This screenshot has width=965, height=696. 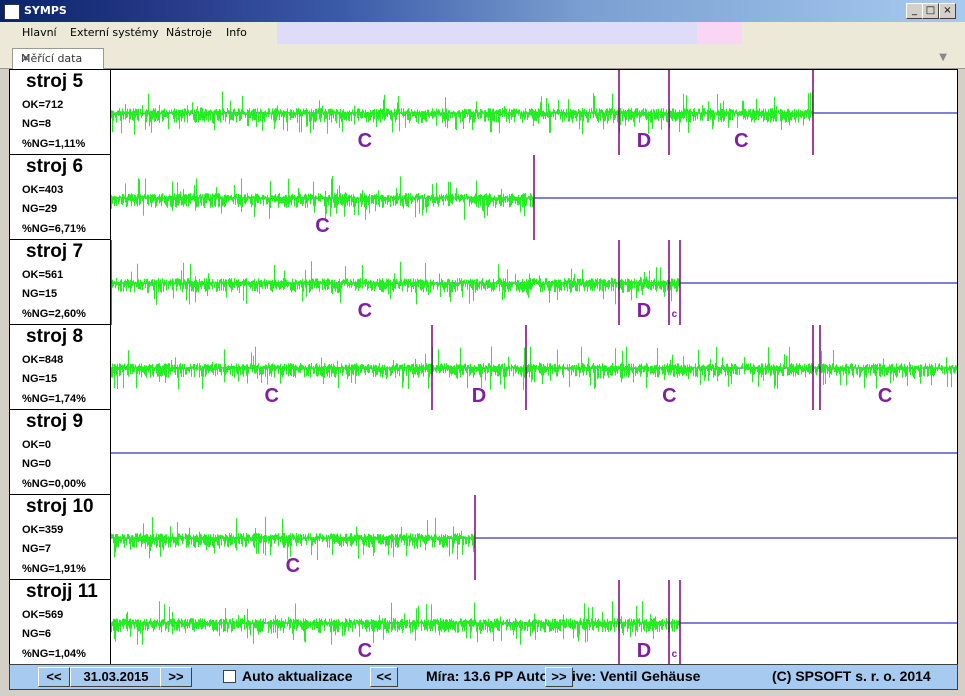 I want to click on minimize-button: _, so click(x=914, y=11).